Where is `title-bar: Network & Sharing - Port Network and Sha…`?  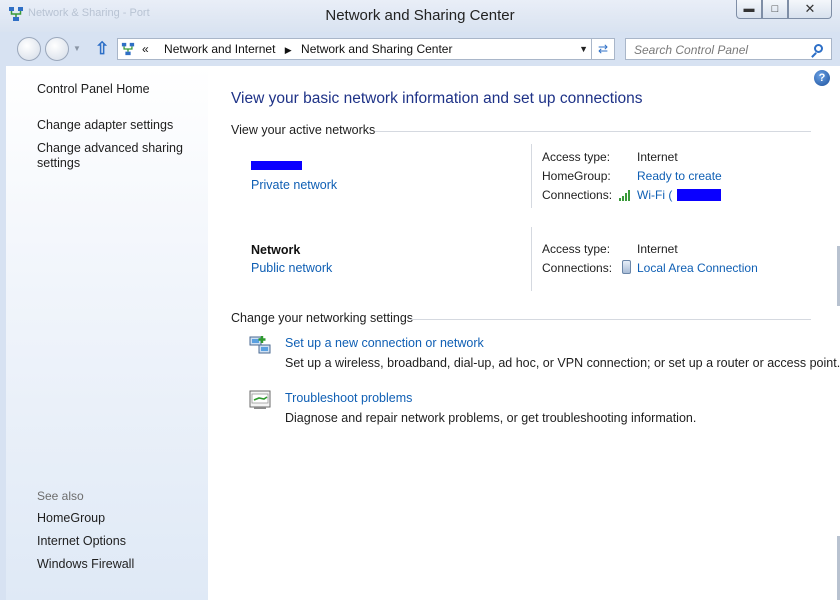 title-bar: Network & Sharing - Port Network and Sha… is located at coordinates (420, 16).